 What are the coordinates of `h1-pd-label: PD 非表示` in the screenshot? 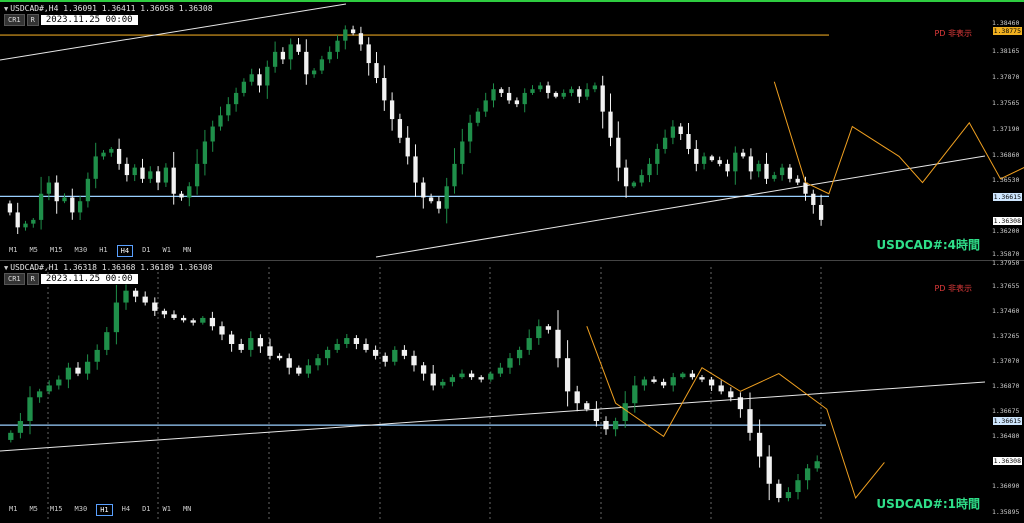 It's located at (953, 288).